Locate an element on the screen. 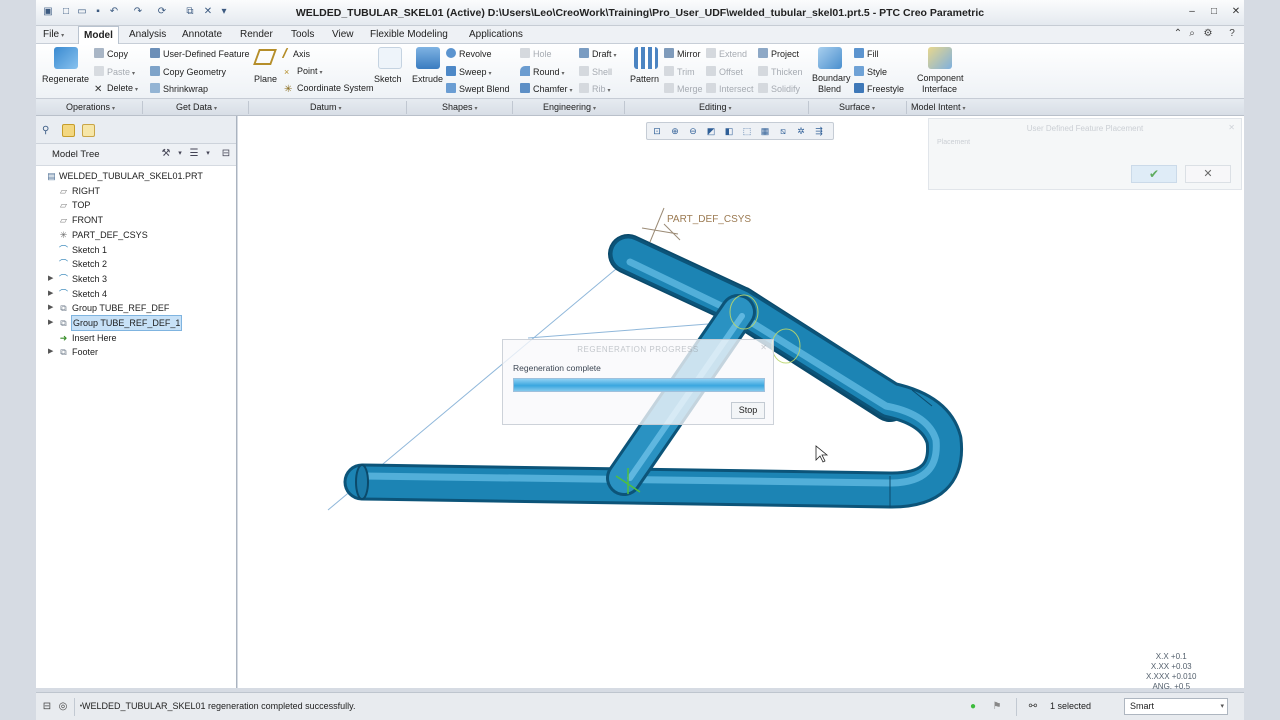 The width and height of the screenshot is (1280, 720). regenerate-button: Regenerate is located at coordinates (65, 79).